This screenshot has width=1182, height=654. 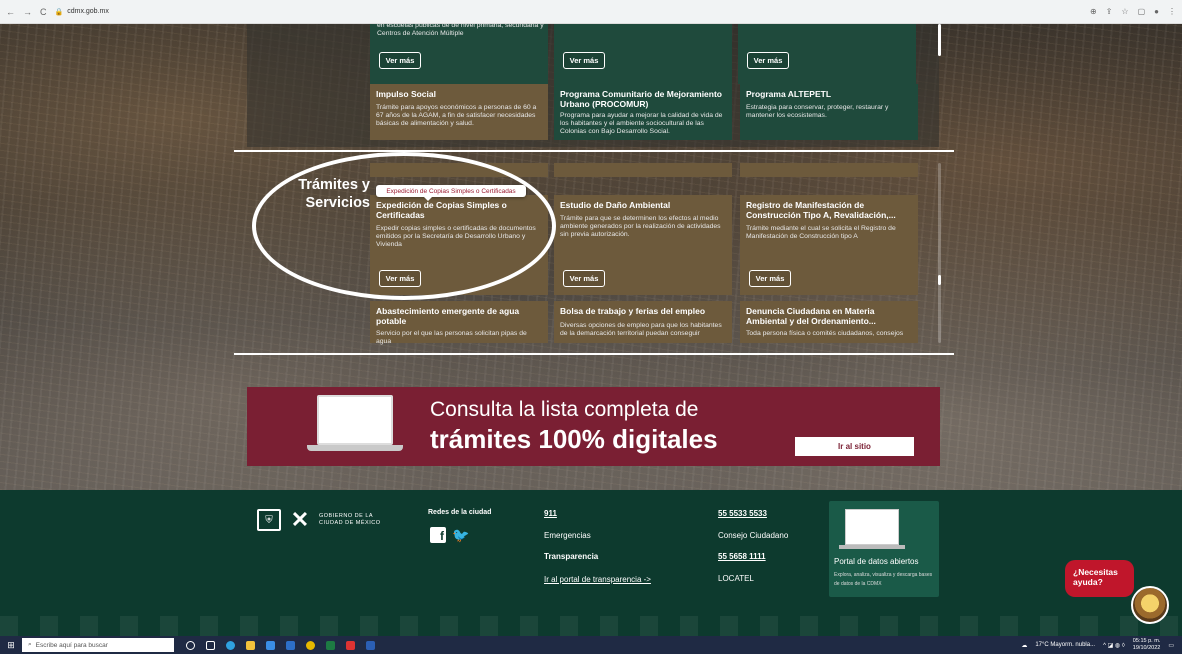 I want to click on edge-icon, so click(x=230, y=645).